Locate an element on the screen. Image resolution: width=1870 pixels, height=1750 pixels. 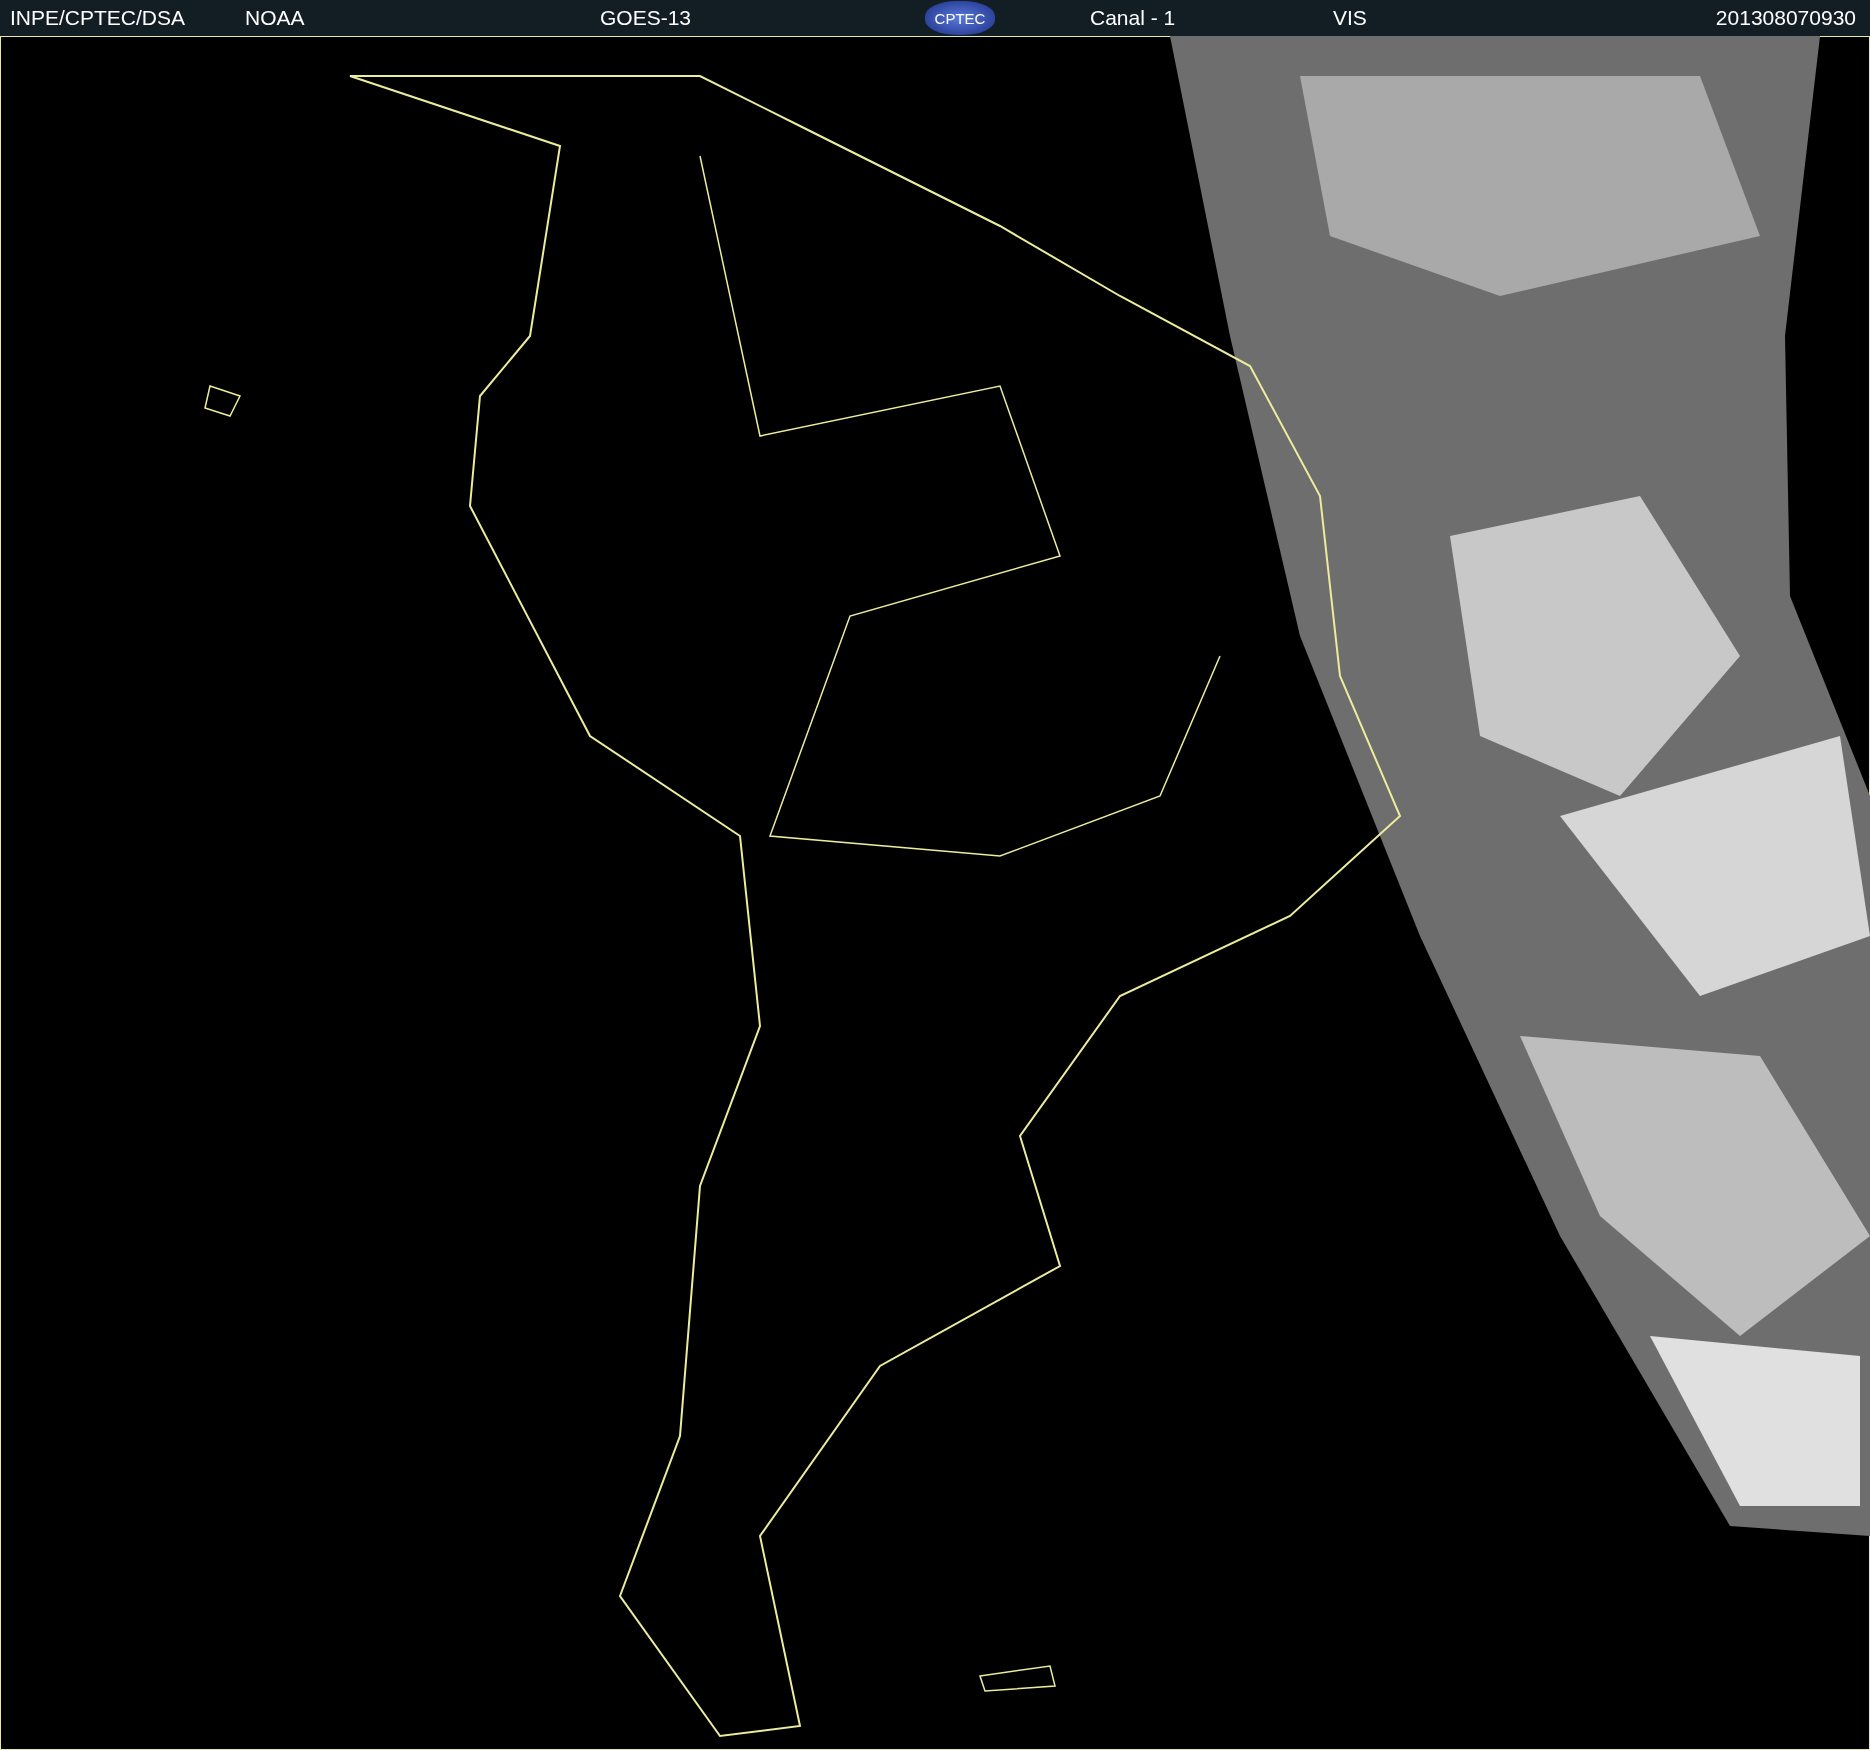
institution-label: INPE/CPTEC/DSA is located at coordinates (98, 18).